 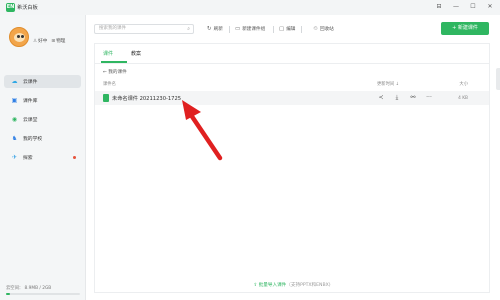 What do you see at coordinates (136, 54) in the screenshot?
I see `tab-lesson-plan: 教案` at bounding box center [136, 54].